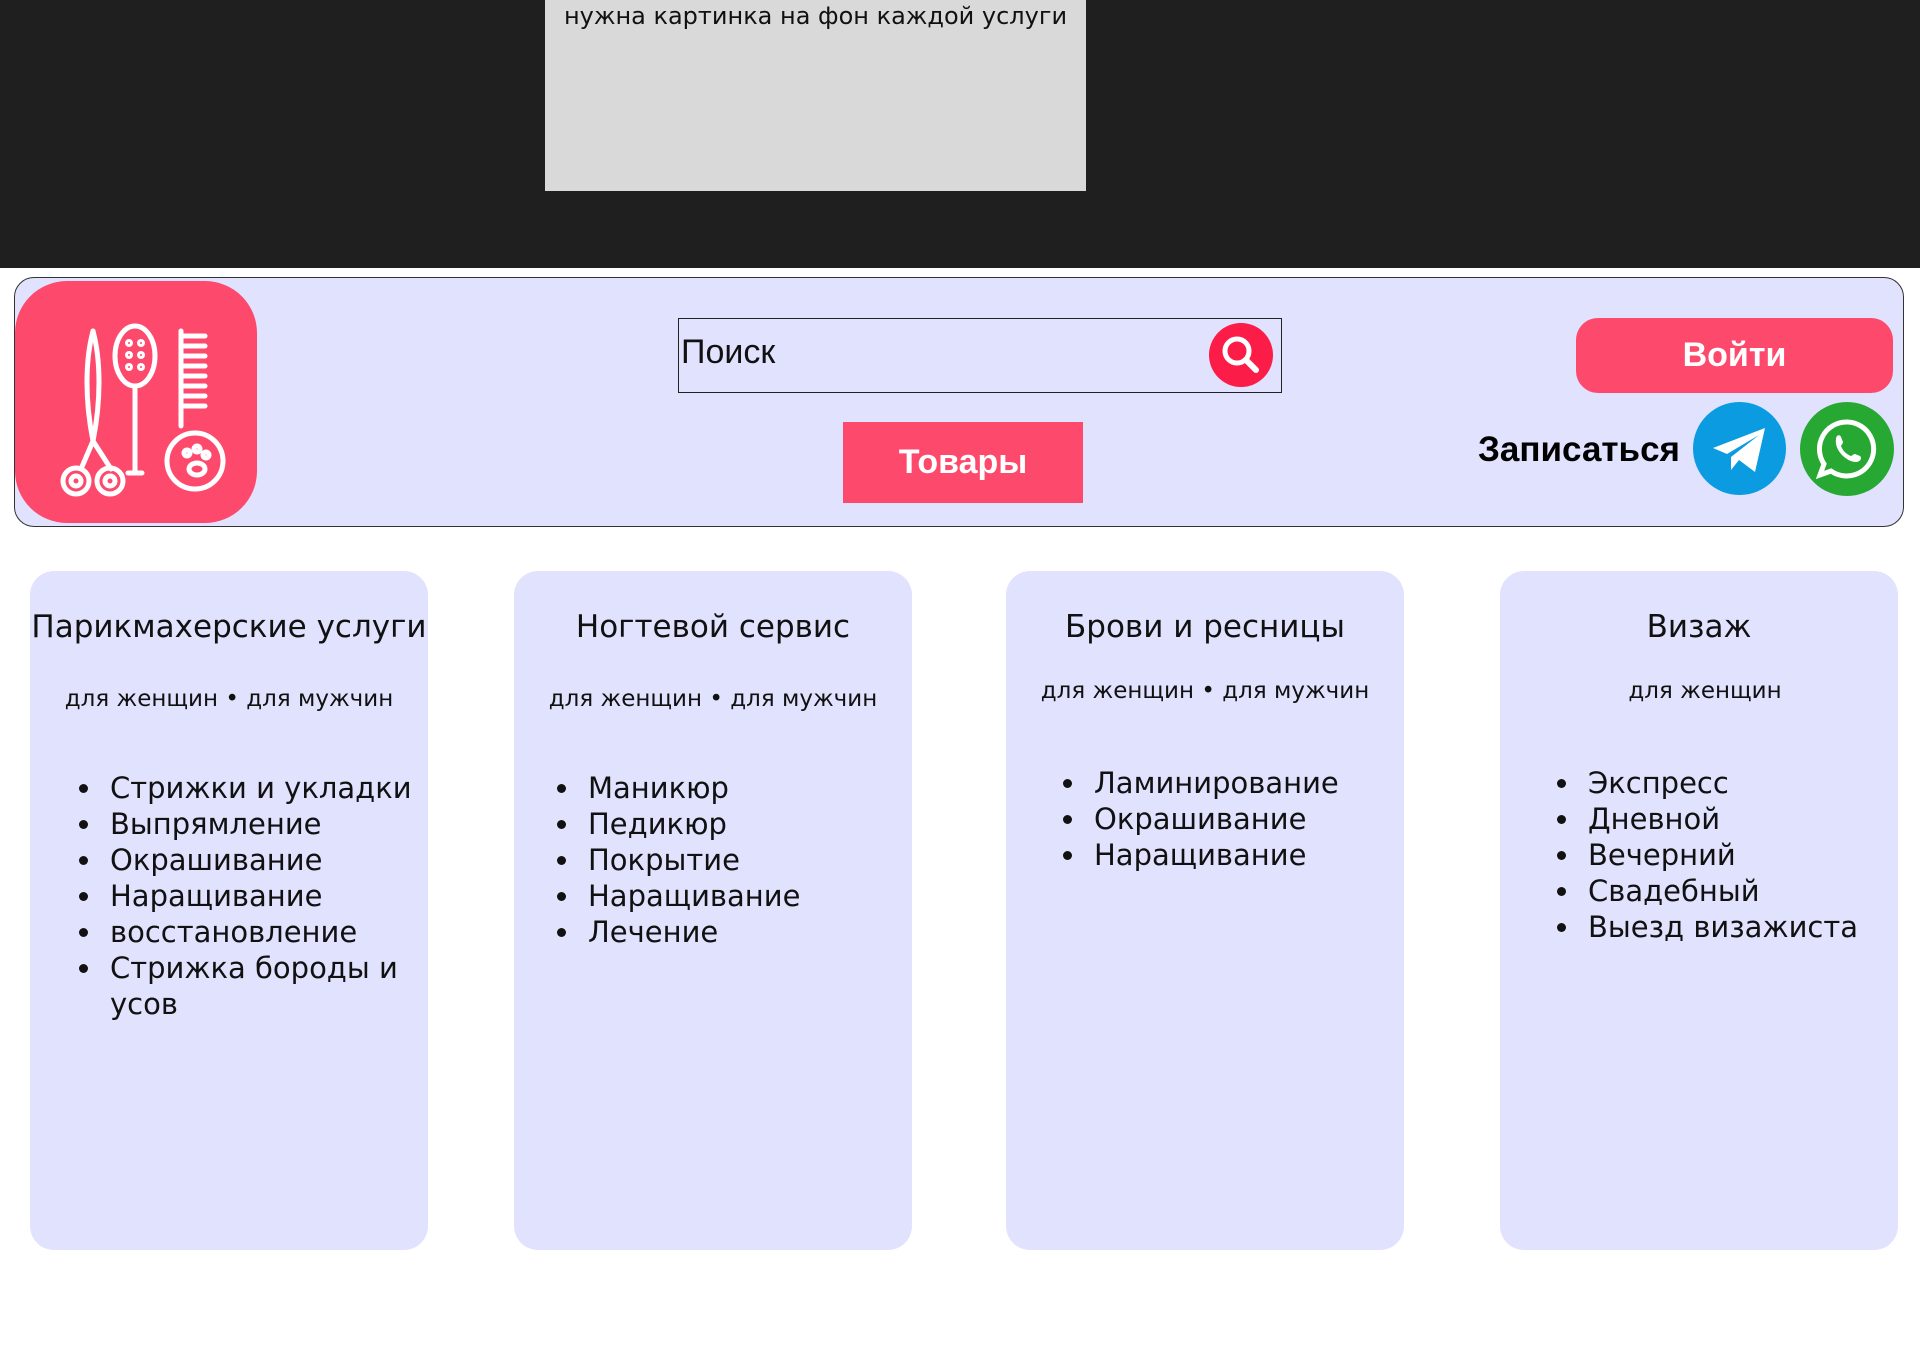 The image size is (1920, 1349). Describe the element at coordinates (1699, 627) in the screenshot. I see `card-title: Визаж` at that location.